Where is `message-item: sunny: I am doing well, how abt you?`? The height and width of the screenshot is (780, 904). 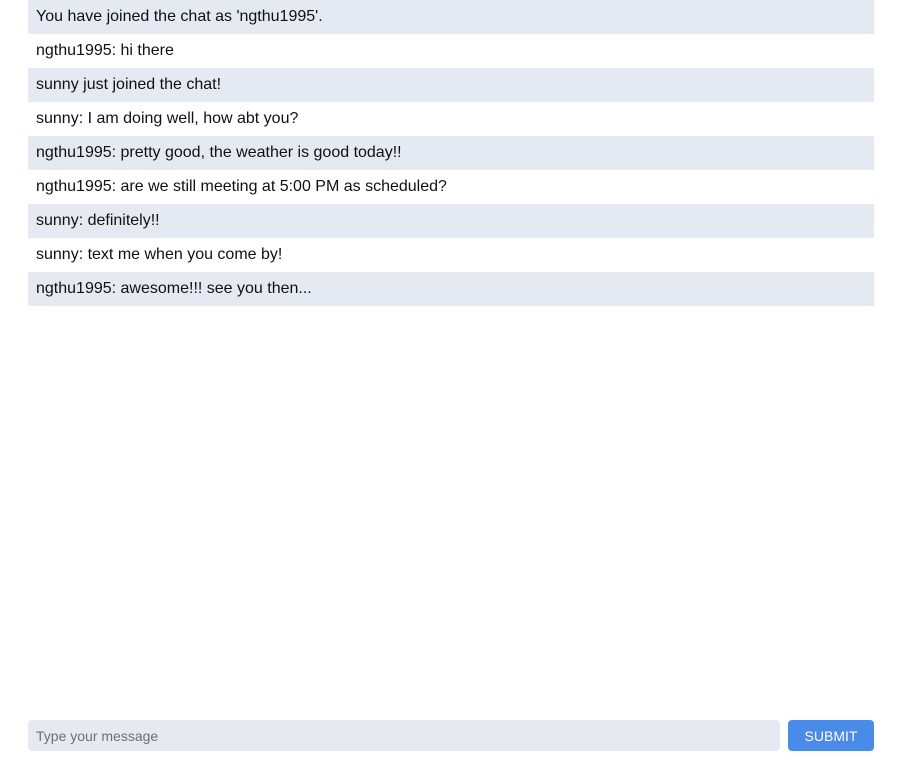
message-item: sunny: I am doing well, how abt you? is located at coordinates (167, 118).